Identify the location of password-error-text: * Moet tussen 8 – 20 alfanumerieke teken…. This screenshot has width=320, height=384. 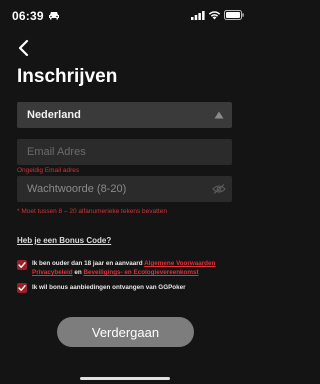
(92, 211).